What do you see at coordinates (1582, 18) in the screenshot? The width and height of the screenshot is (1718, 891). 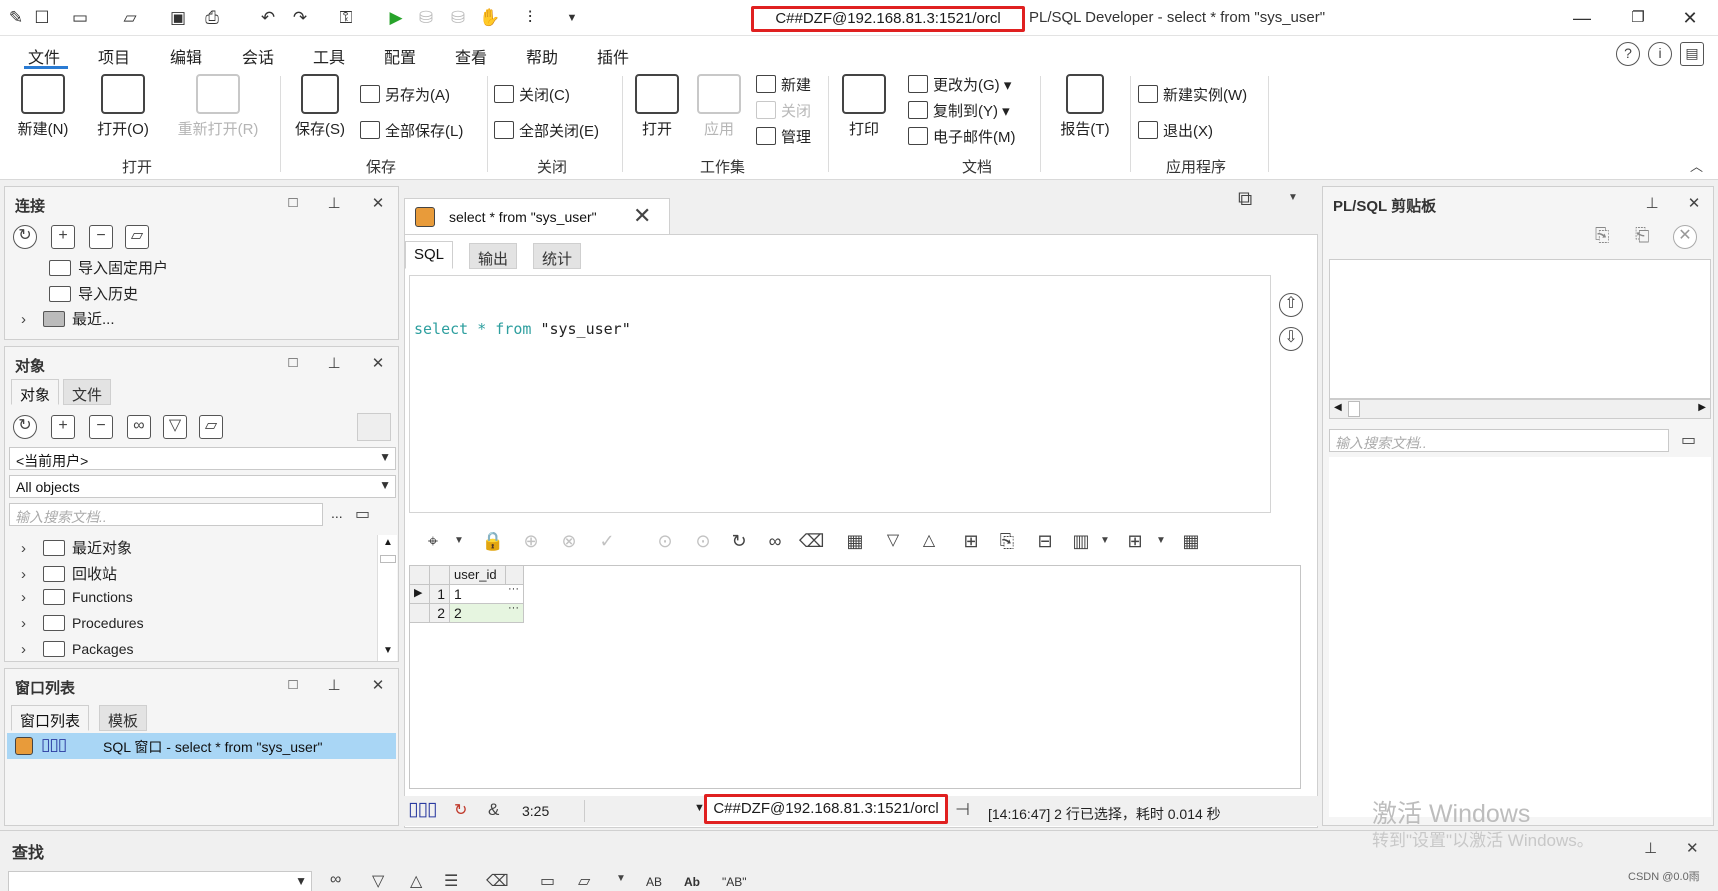 I see `minimize-button: —` at bounding box center [1582, 18].